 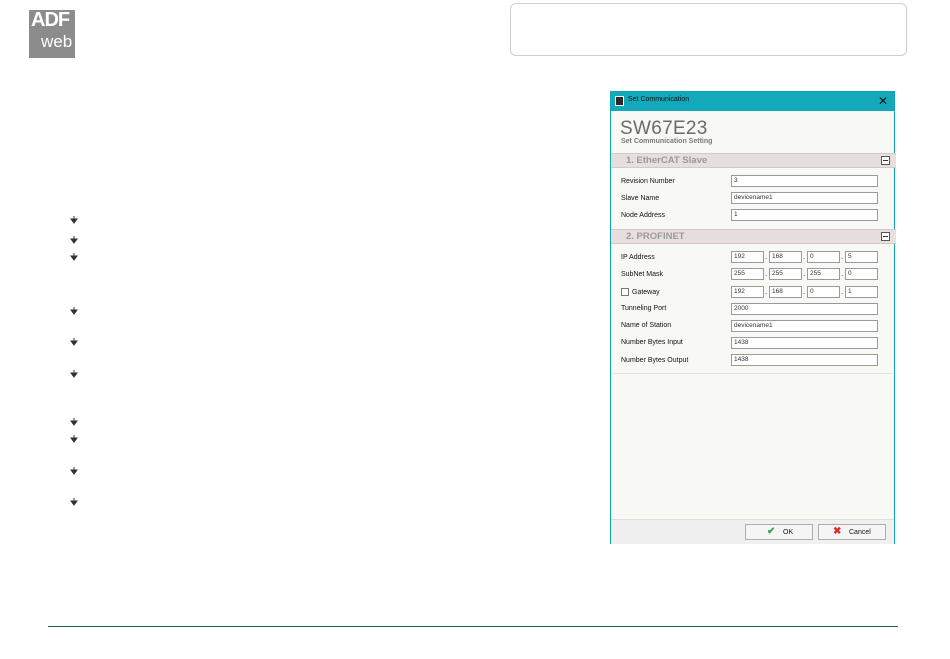 I want to click on dialog-title: Set Communication, so click(x=659, y=99).